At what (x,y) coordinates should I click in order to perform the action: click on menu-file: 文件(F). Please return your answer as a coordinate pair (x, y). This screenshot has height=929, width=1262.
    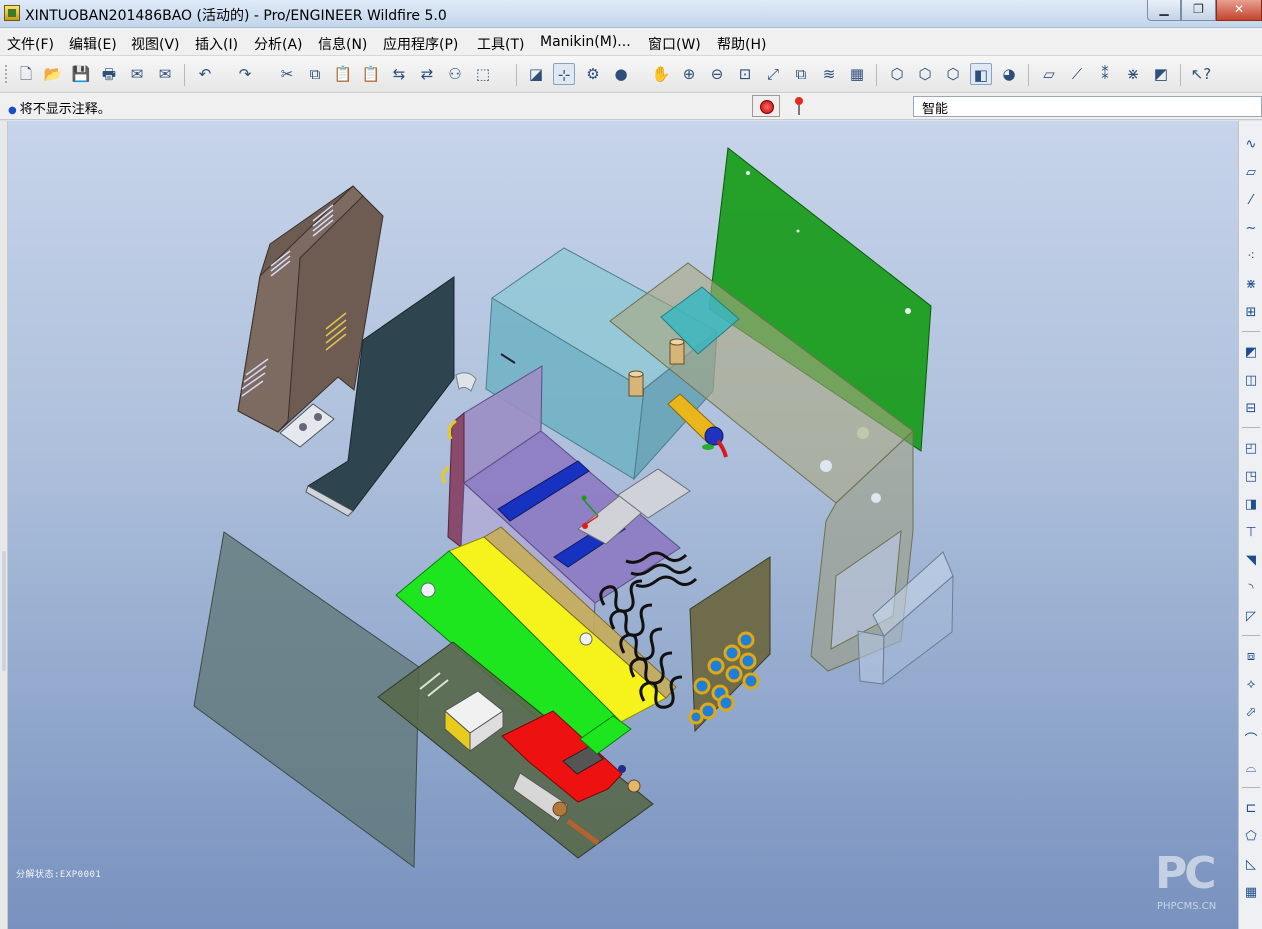
    Looking at the image, I should click on (30, 44).